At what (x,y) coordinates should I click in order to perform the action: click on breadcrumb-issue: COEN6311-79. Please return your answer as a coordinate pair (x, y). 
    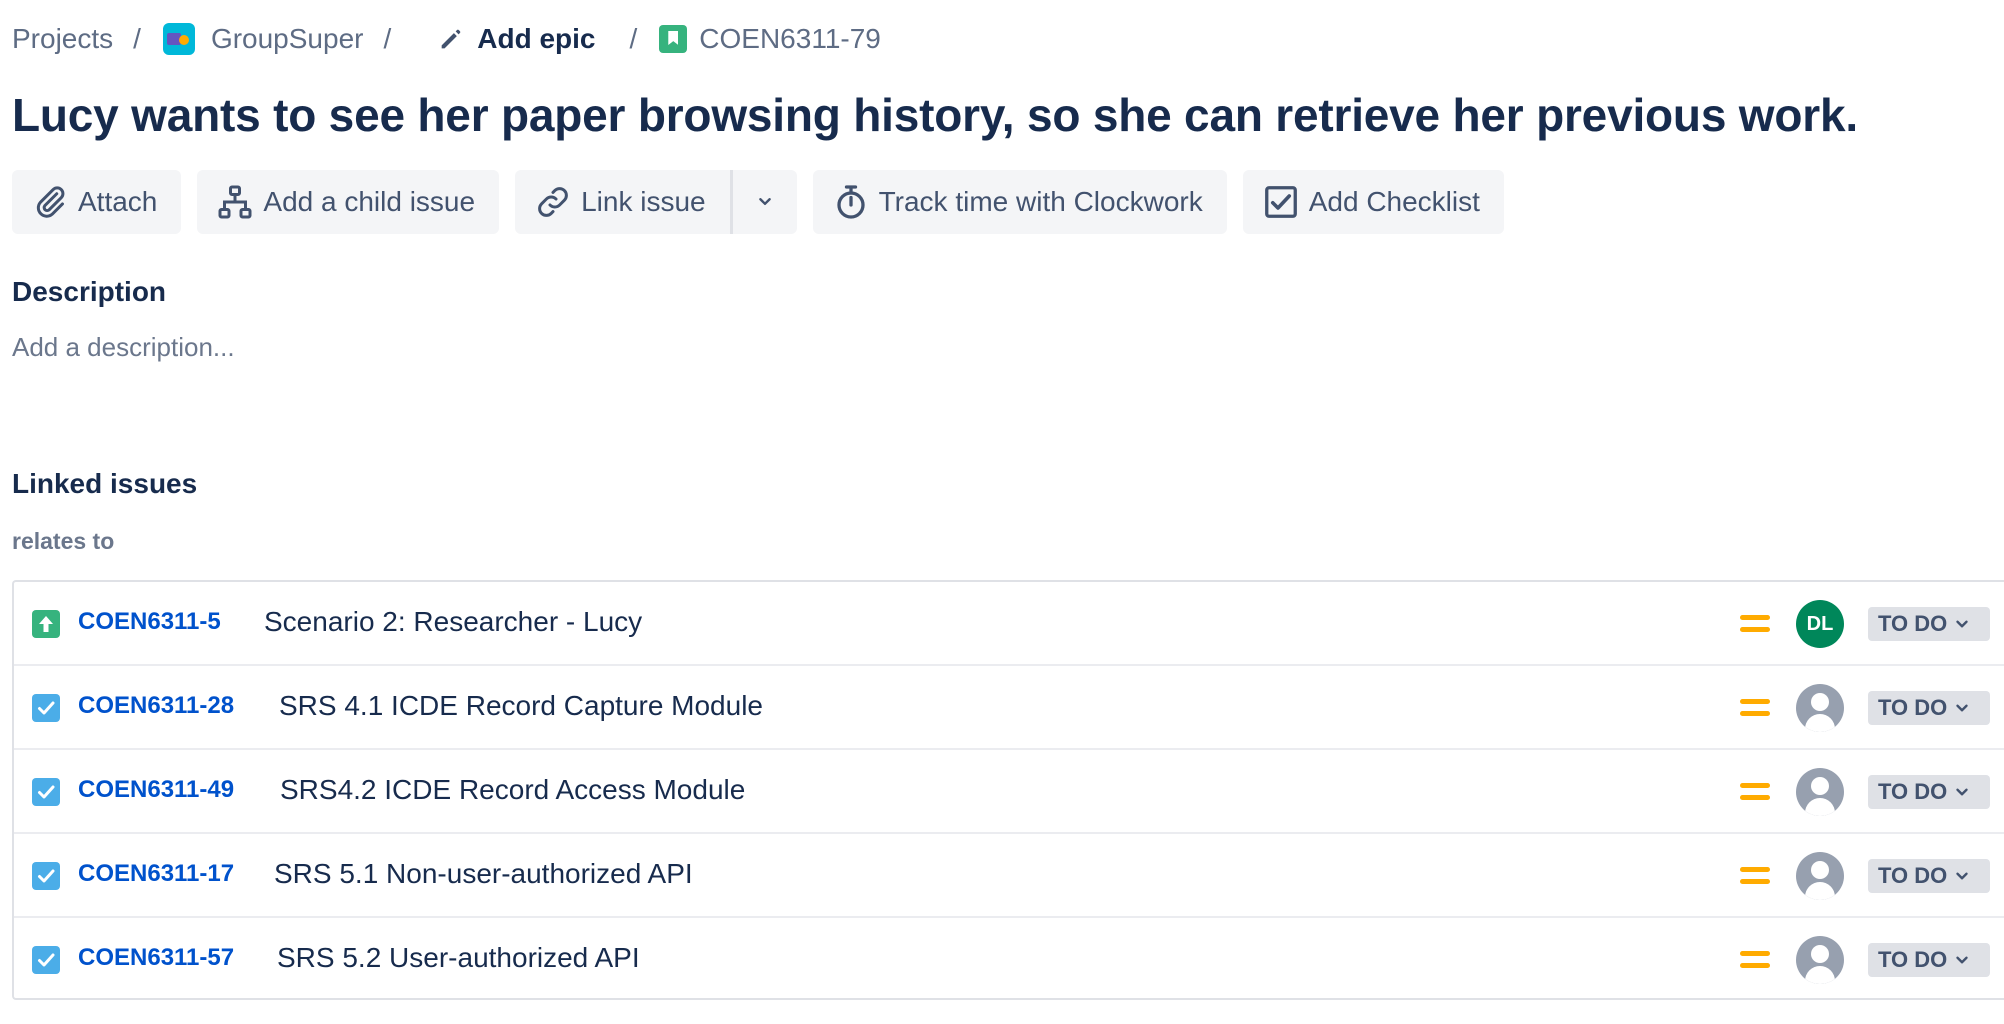
    Looking at the image, I should click on (770, 39).